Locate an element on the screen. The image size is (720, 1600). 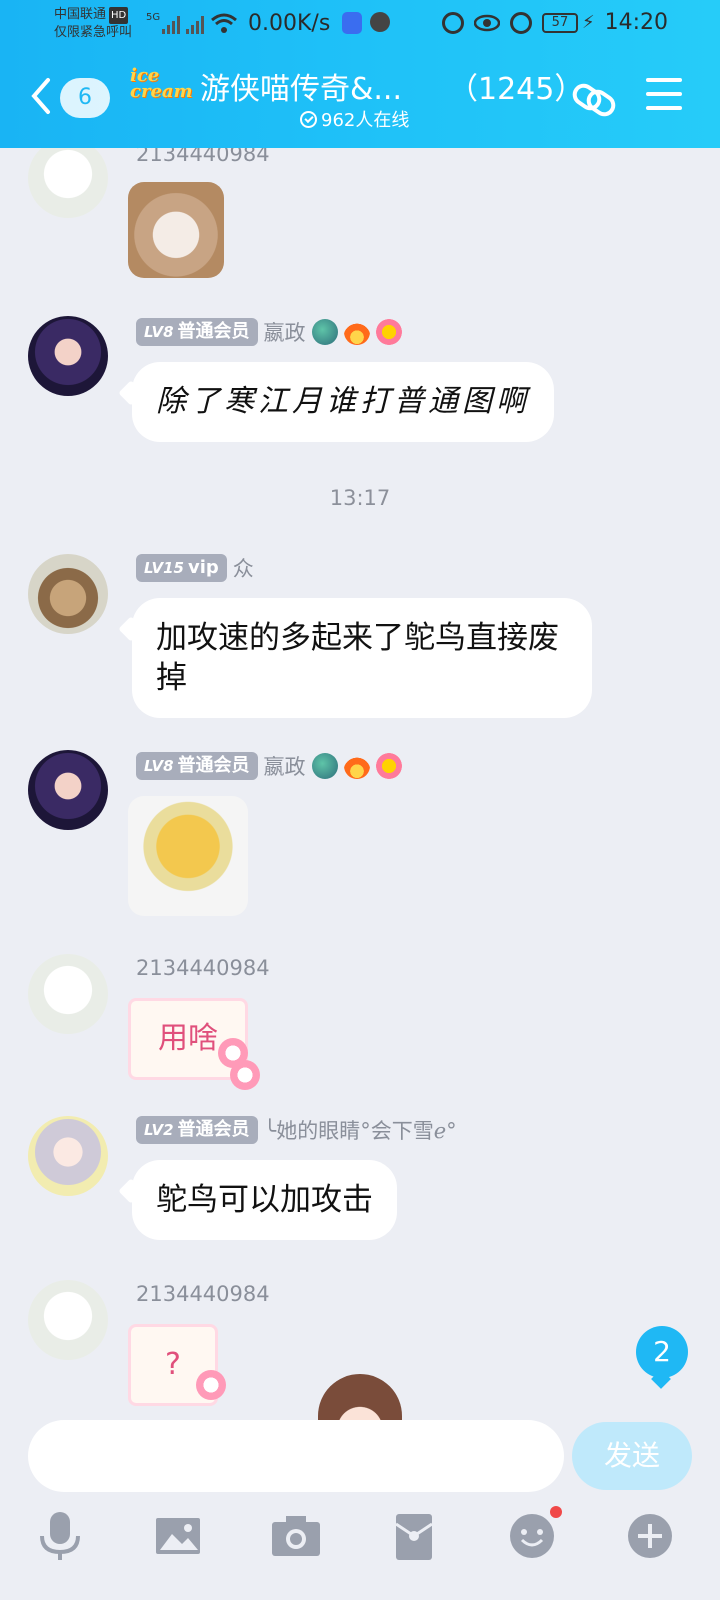
voice-button is located at coordinates (60, 1536).